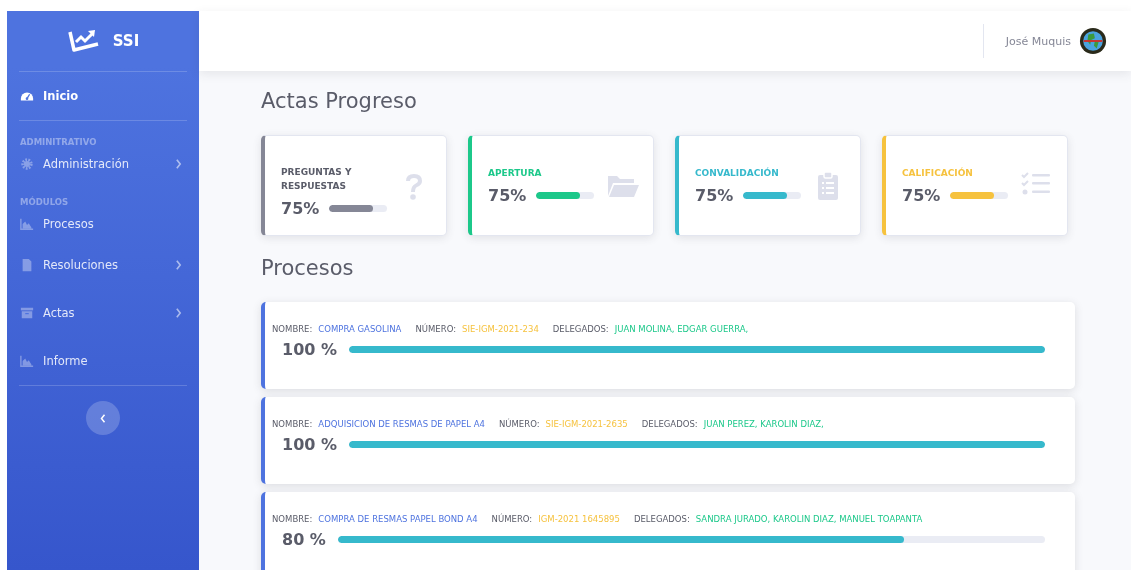 The image size is (1131, 570). Describe the element at coordinates (339, 101) in the screenshot. I see `section-title: Actas Progreso` at that location.